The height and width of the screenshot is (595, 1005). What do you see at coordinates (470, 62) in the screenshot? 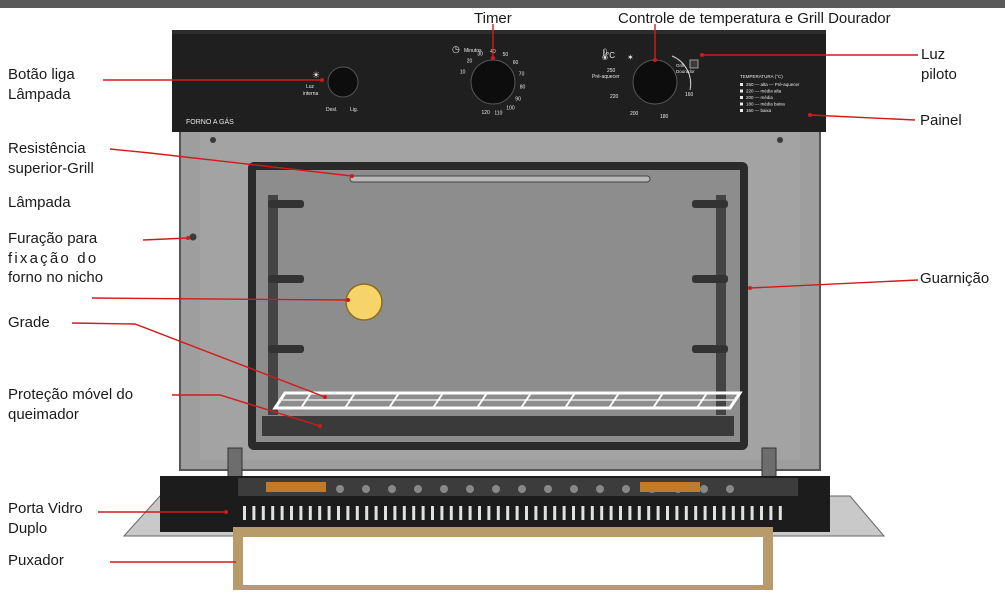
I see `timer-tick-label: 20` at bounding box center [470, 62].